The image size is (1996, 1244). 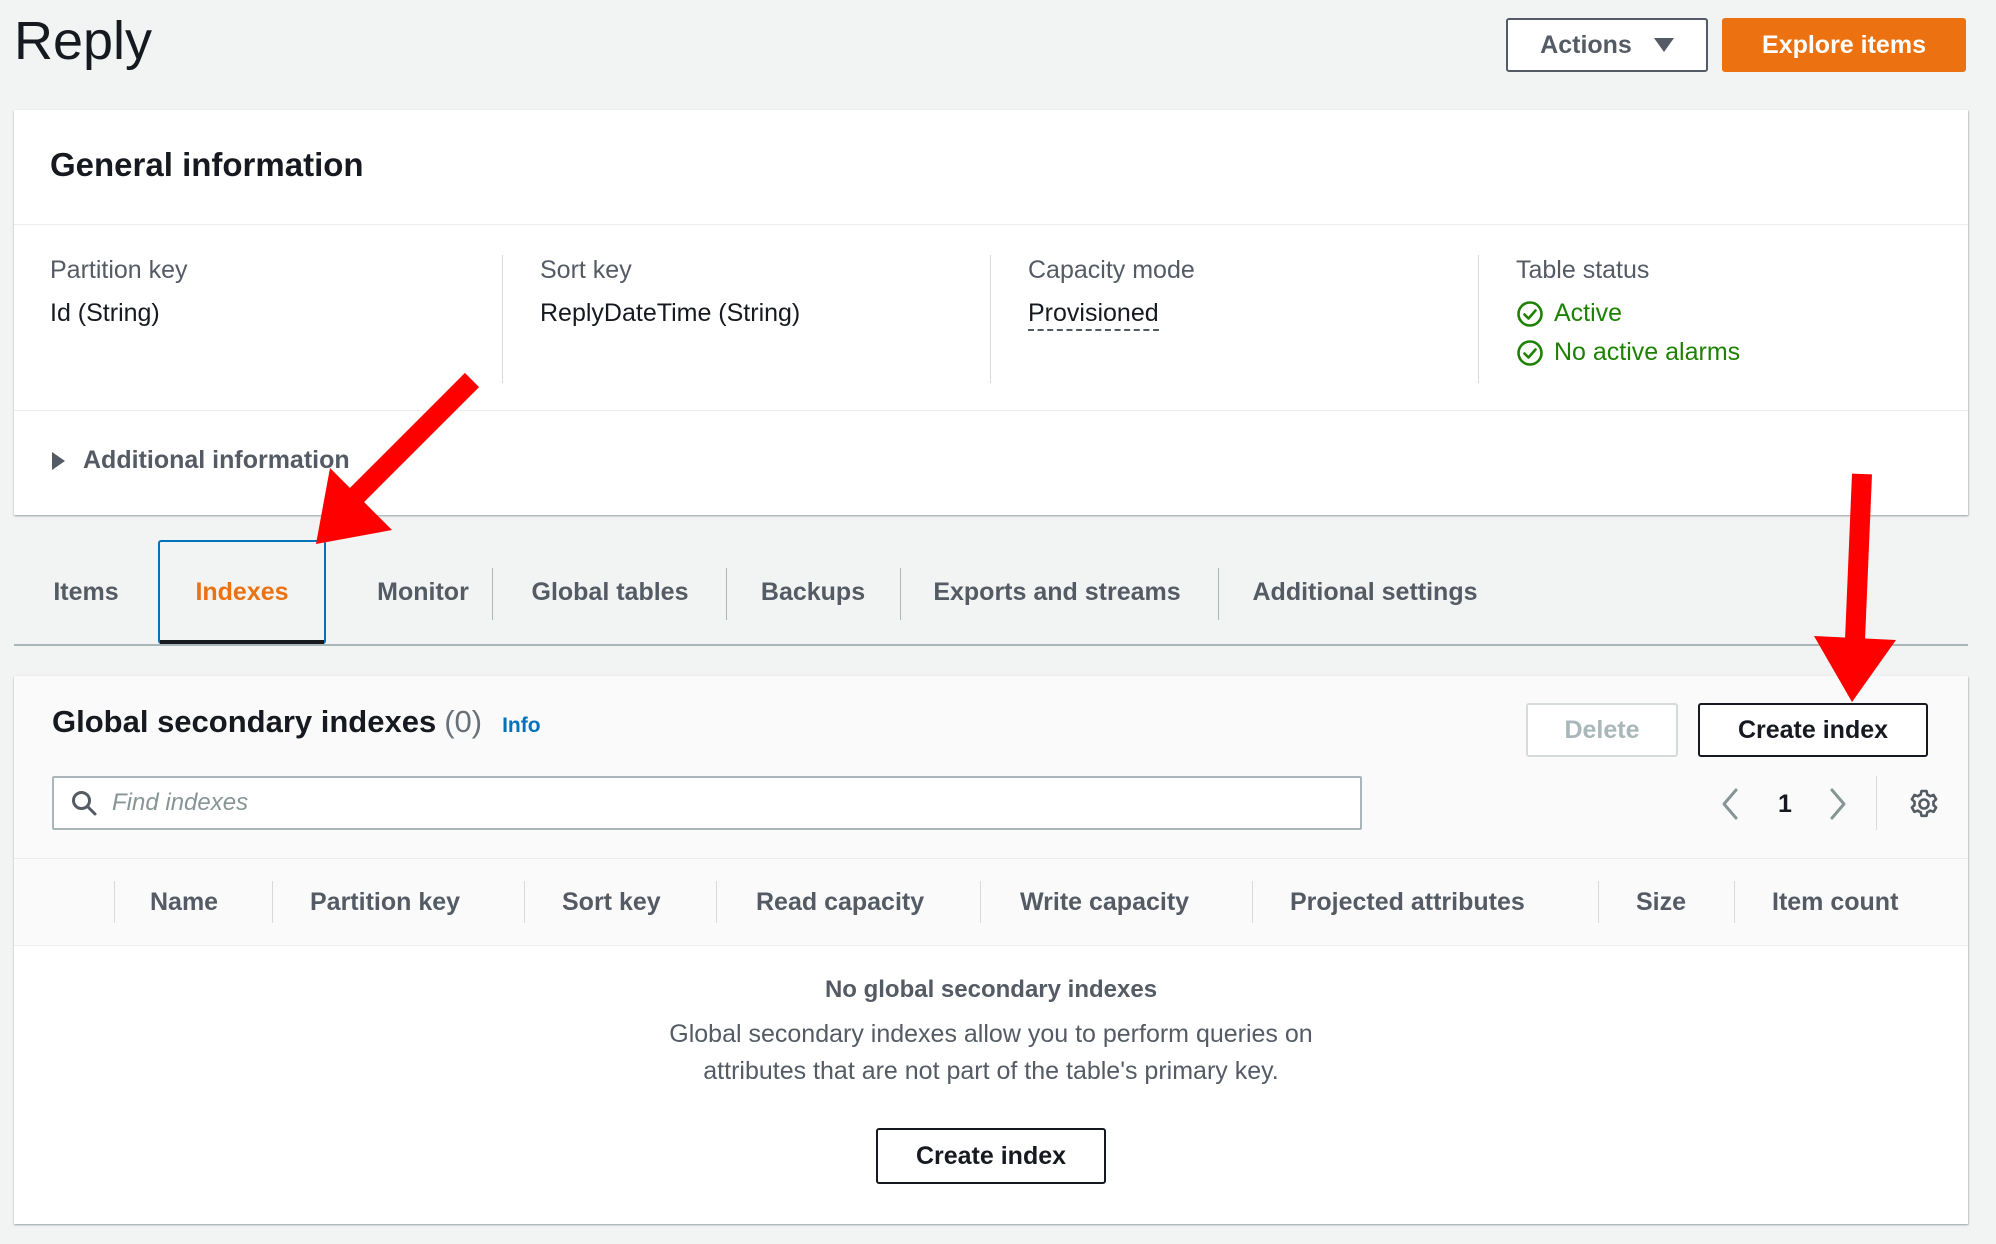 I want to click on status-active-text: Active, so click(x=1588, y=313).